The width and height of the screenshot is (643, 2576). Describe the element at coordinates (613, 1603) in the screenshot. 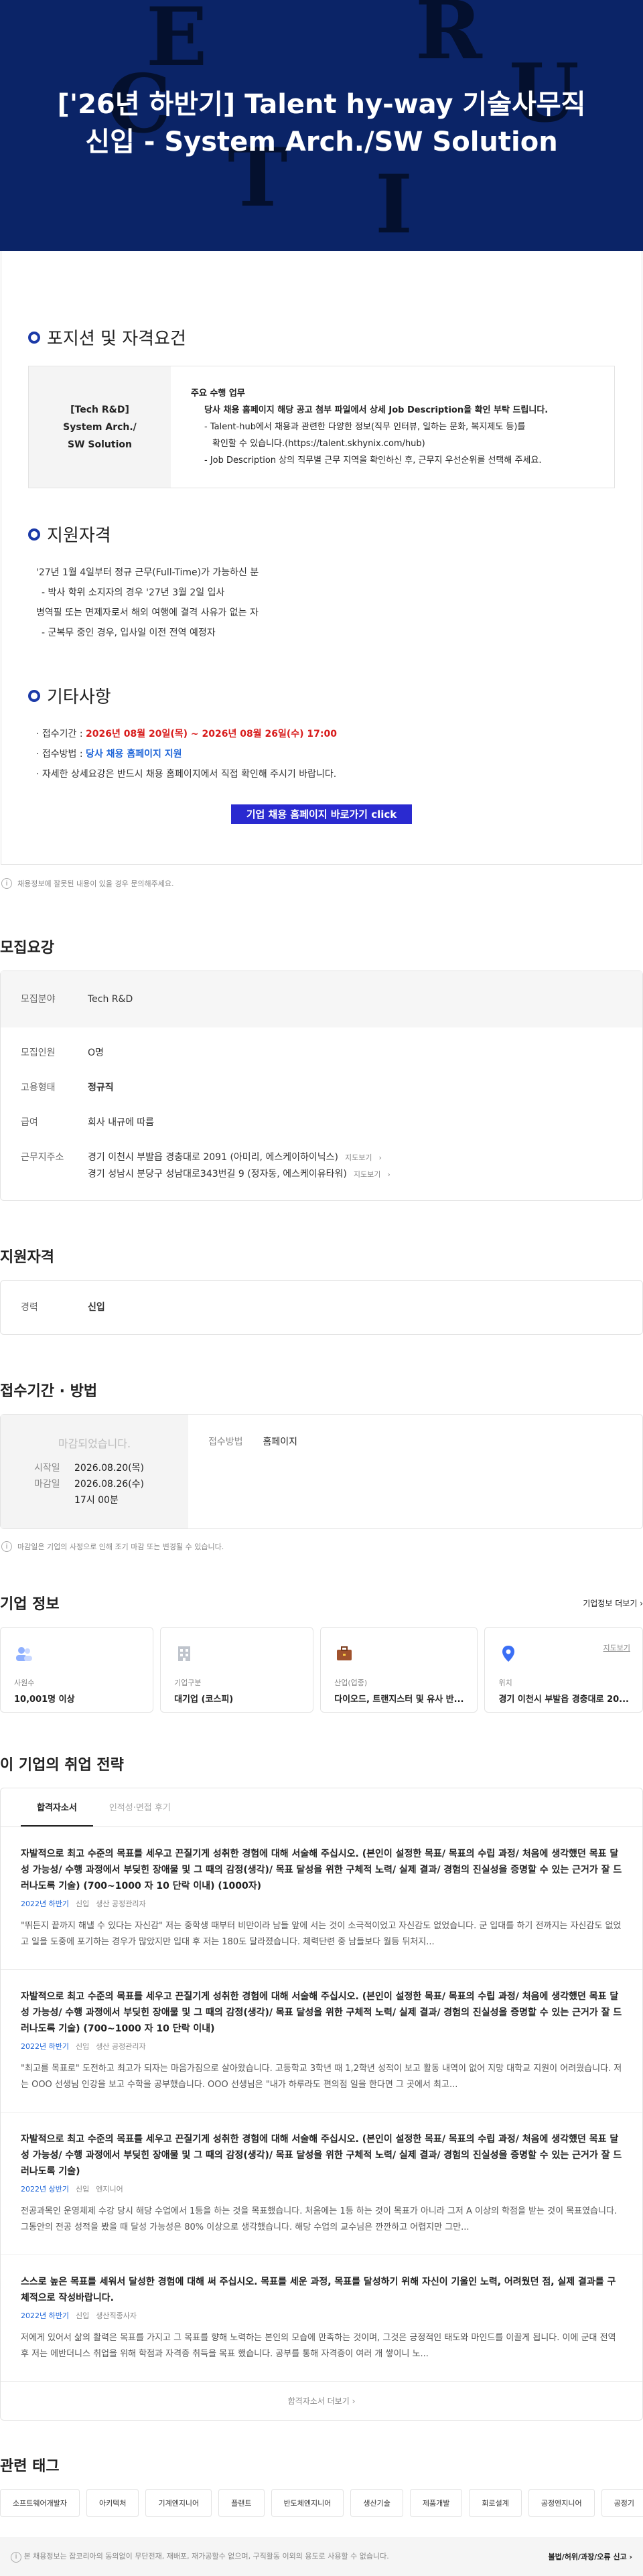

I see `company-more-link: 기업정보 더보기 ›` at that location.